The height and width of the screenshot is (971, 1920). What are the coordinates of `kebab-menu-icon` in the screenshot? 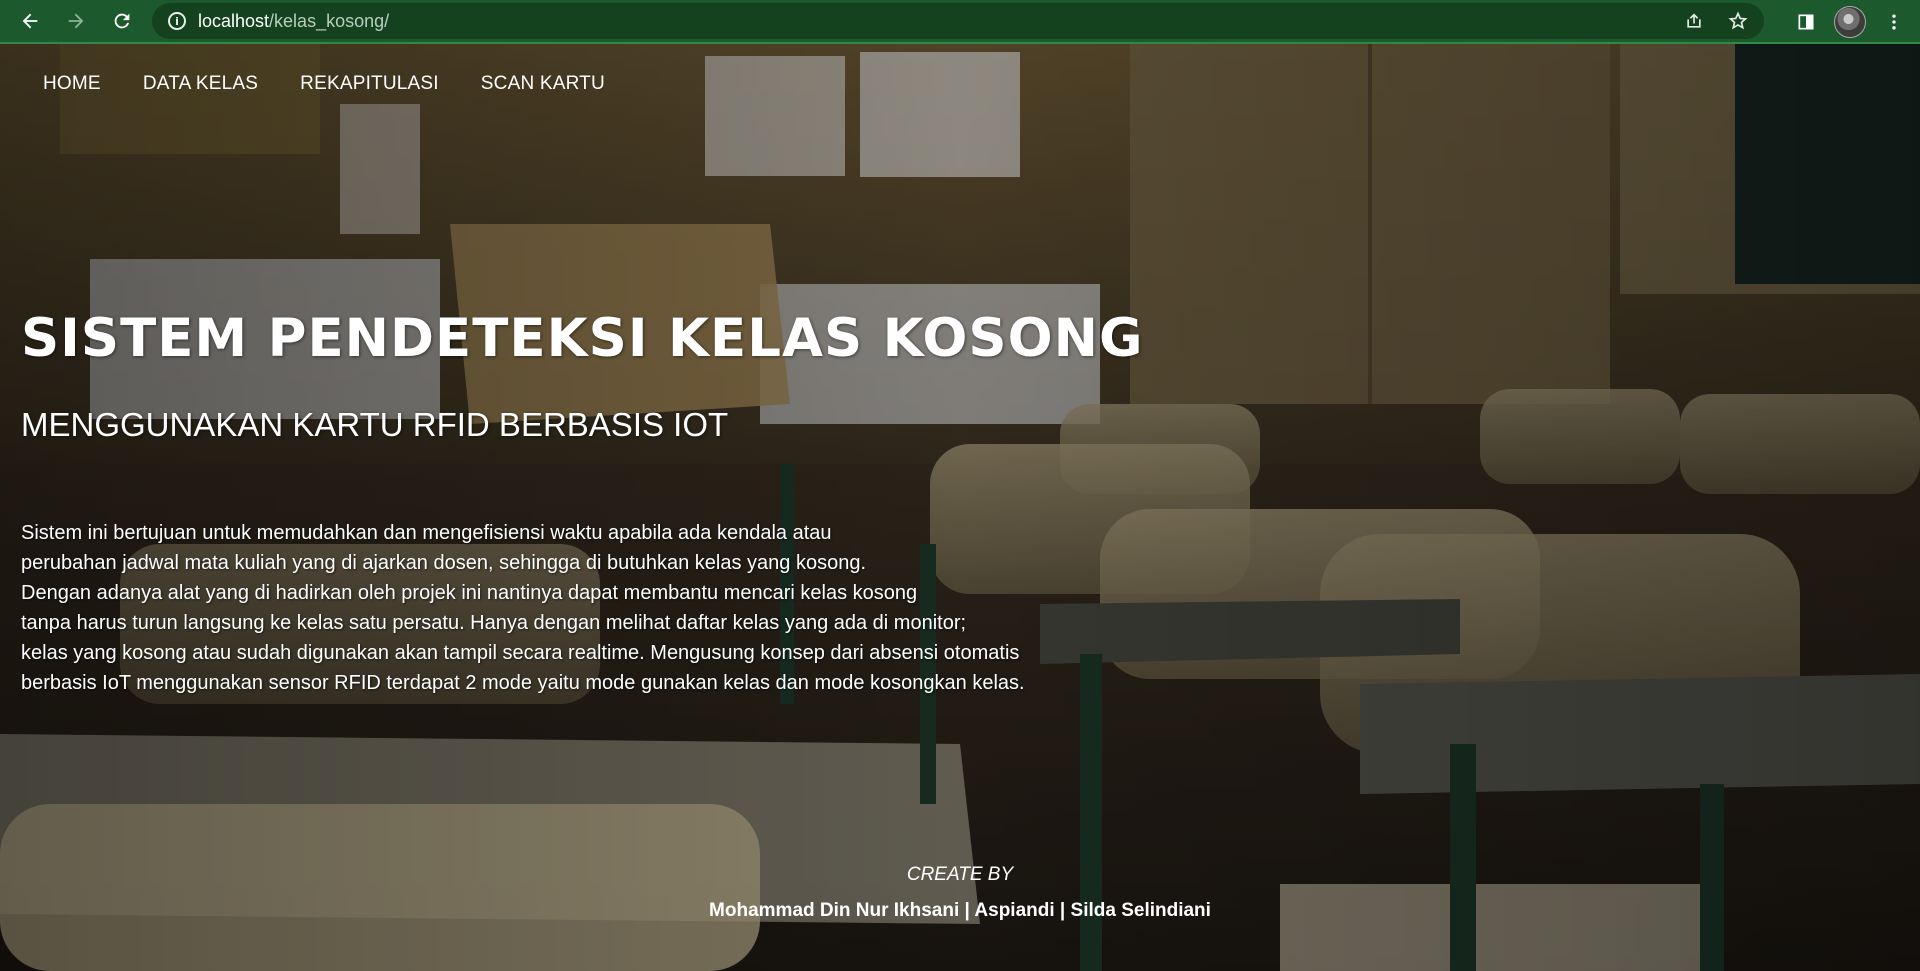 It's located at (1894, 22).